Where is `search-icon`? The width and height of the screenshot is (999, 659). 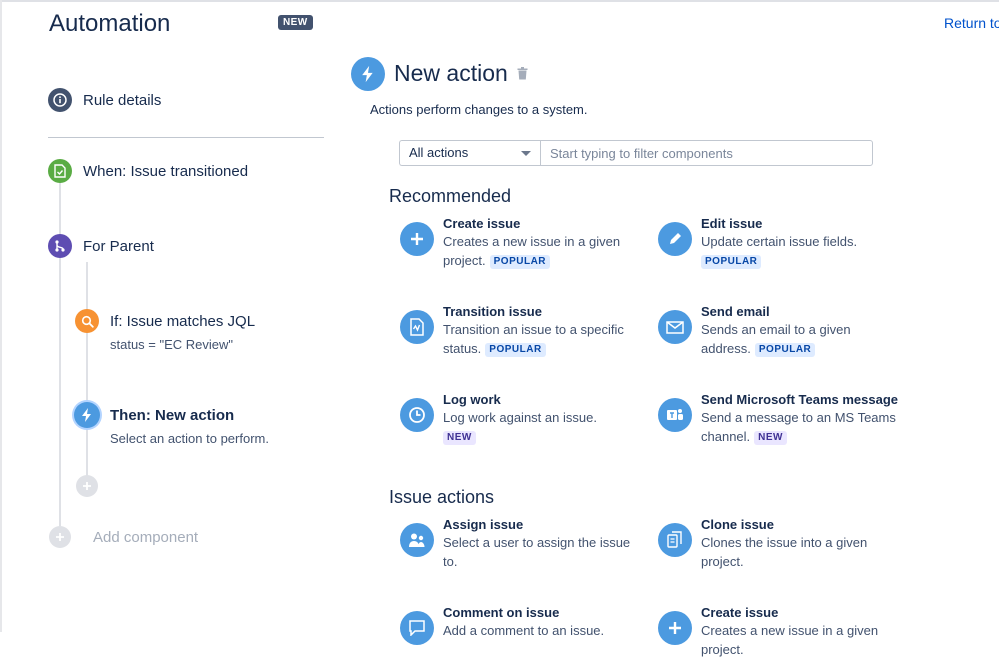 search-icon is located at coordinates (87, 321).